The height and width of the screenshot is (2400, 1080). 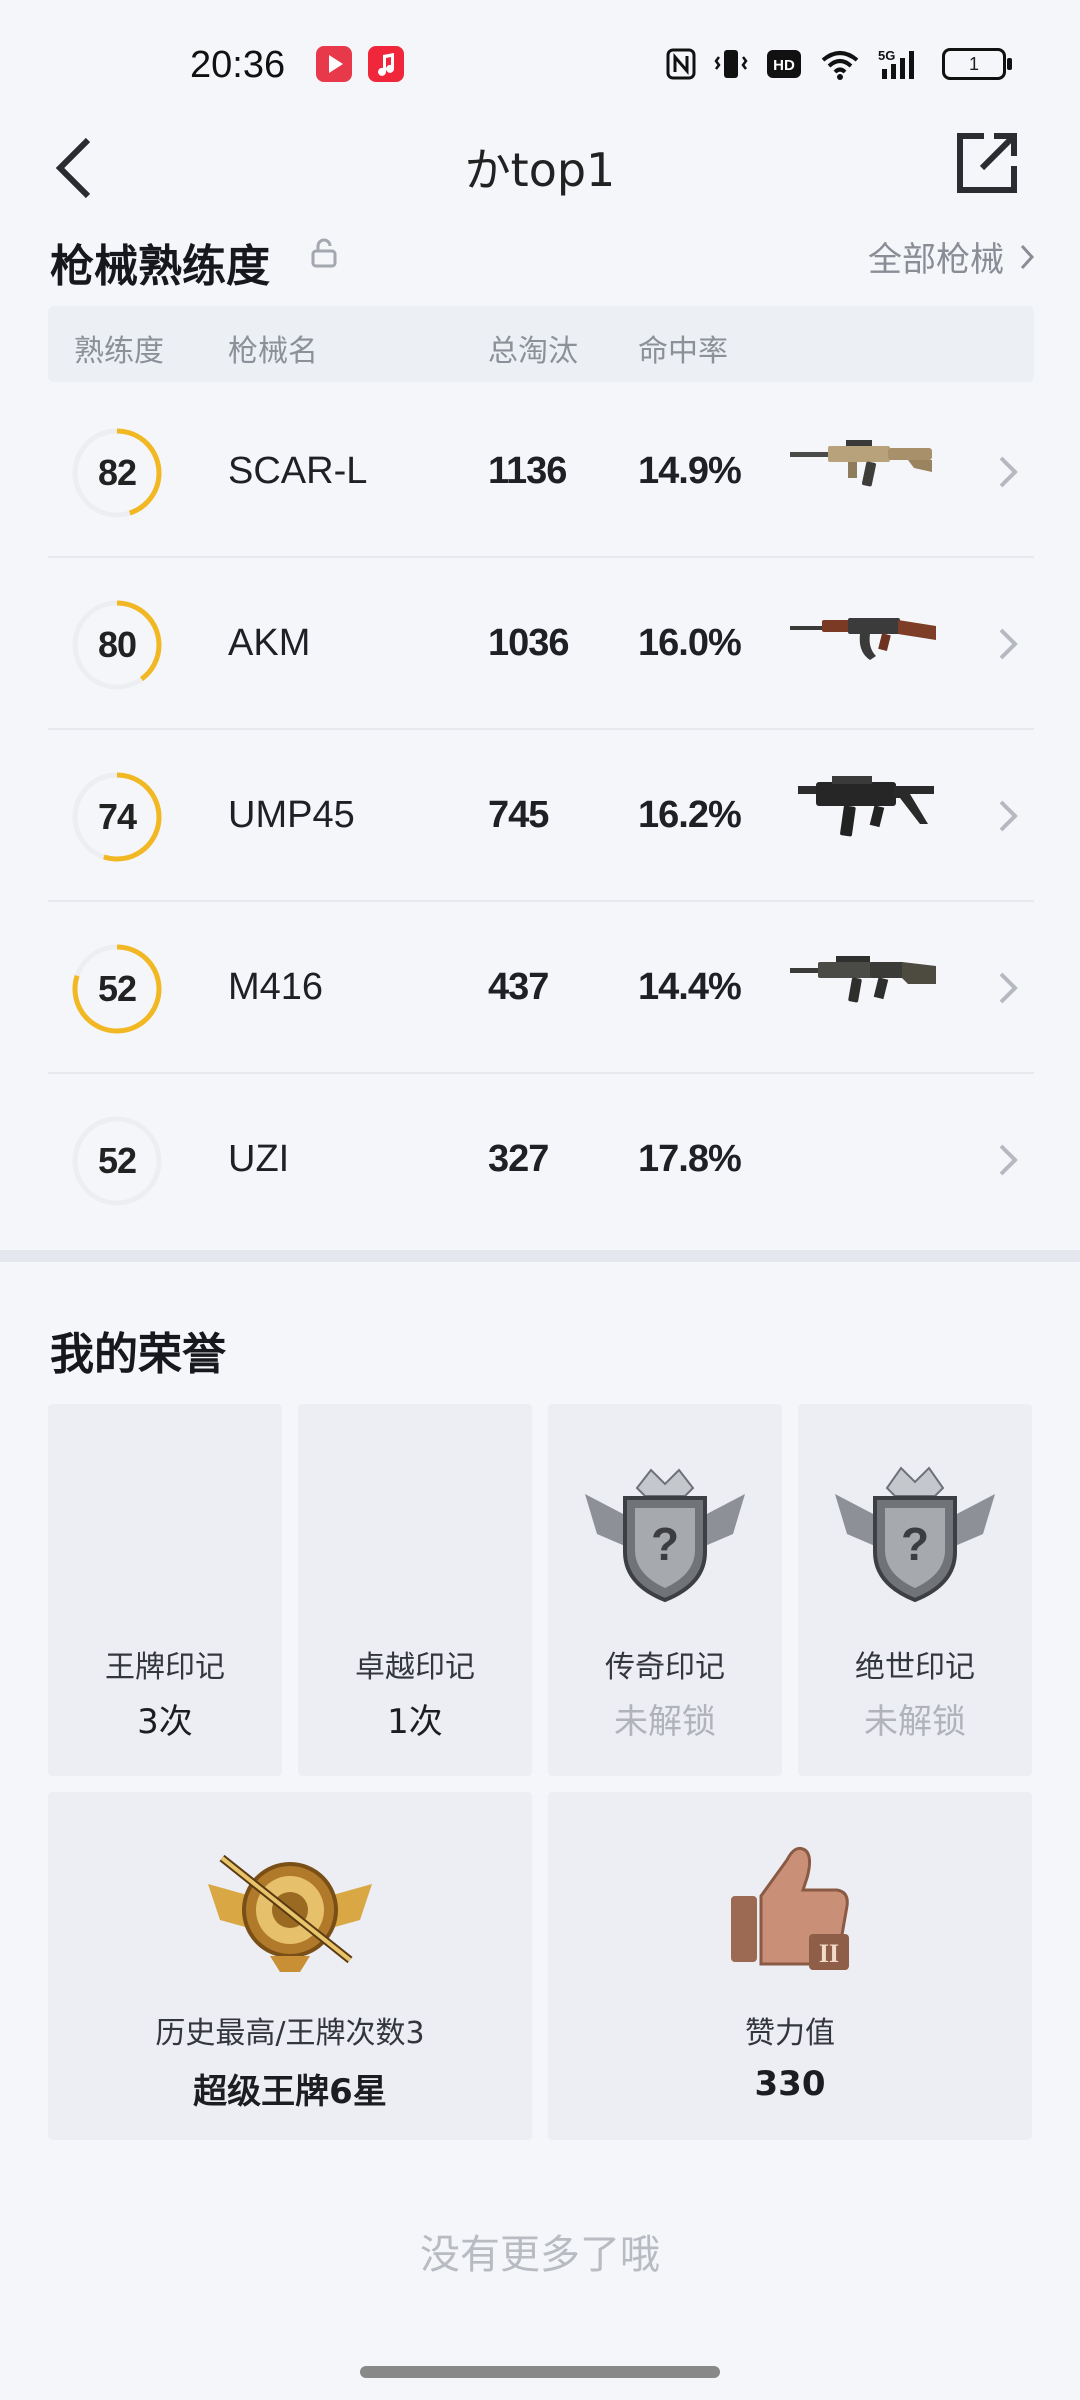 I want to click on proficiency-value: 80, so click(x=117, y=644).